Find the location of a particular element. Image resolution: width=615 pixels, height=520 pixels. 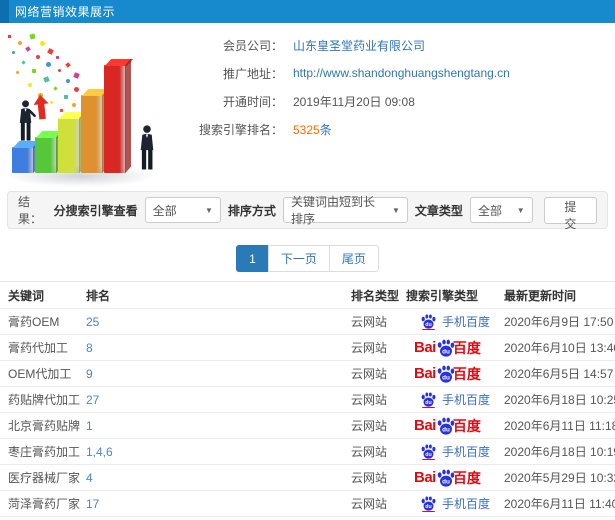

company-label: 会员公司： is located at coordinates (252, 45).